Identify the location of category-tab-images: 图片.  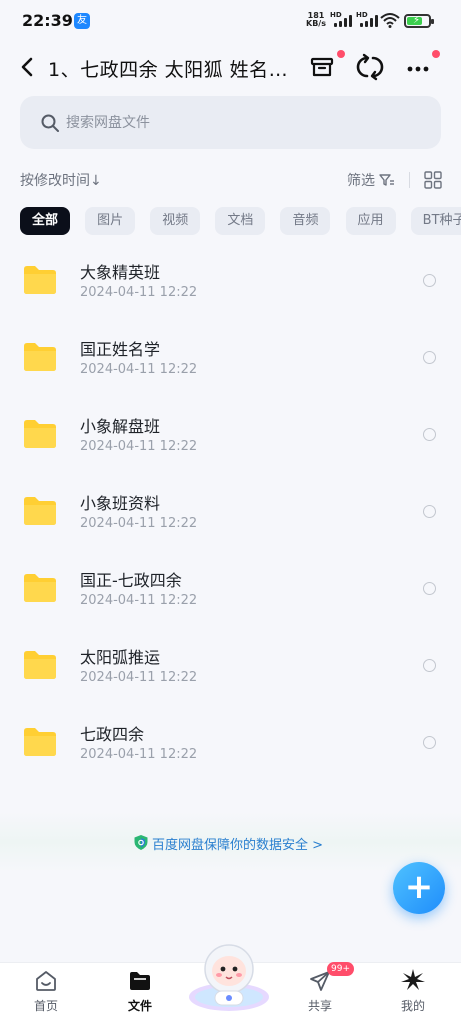
(110, 221).